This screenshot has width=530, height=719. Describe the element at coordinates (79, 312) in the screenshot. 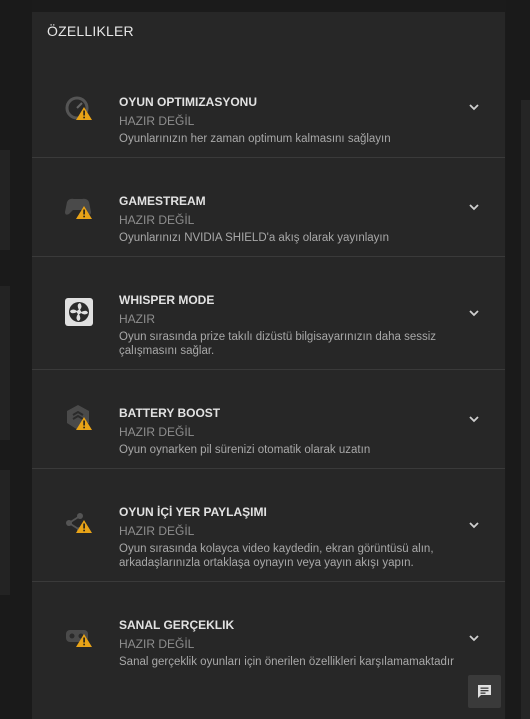

I see `whisper-mode-fan-icon` at that location.